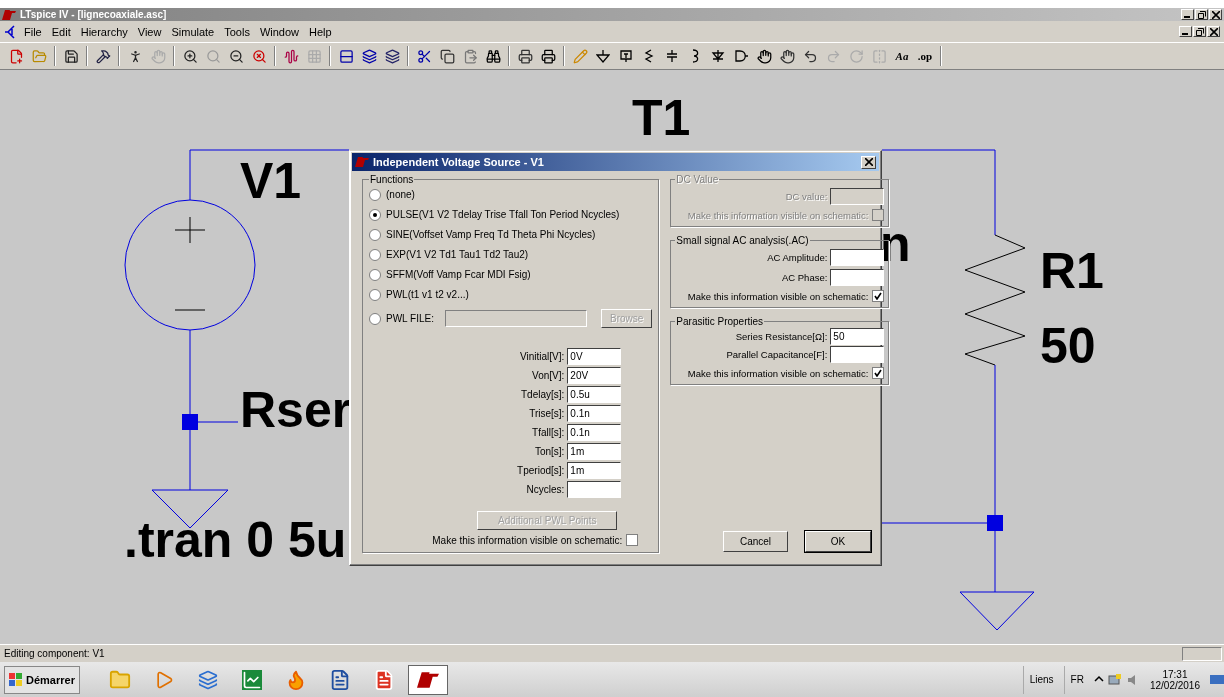  What do you see at coordinates (104, 31) in the screenshot?
I see `menu-item: Hierarchy` at bounding box center [104, 31].